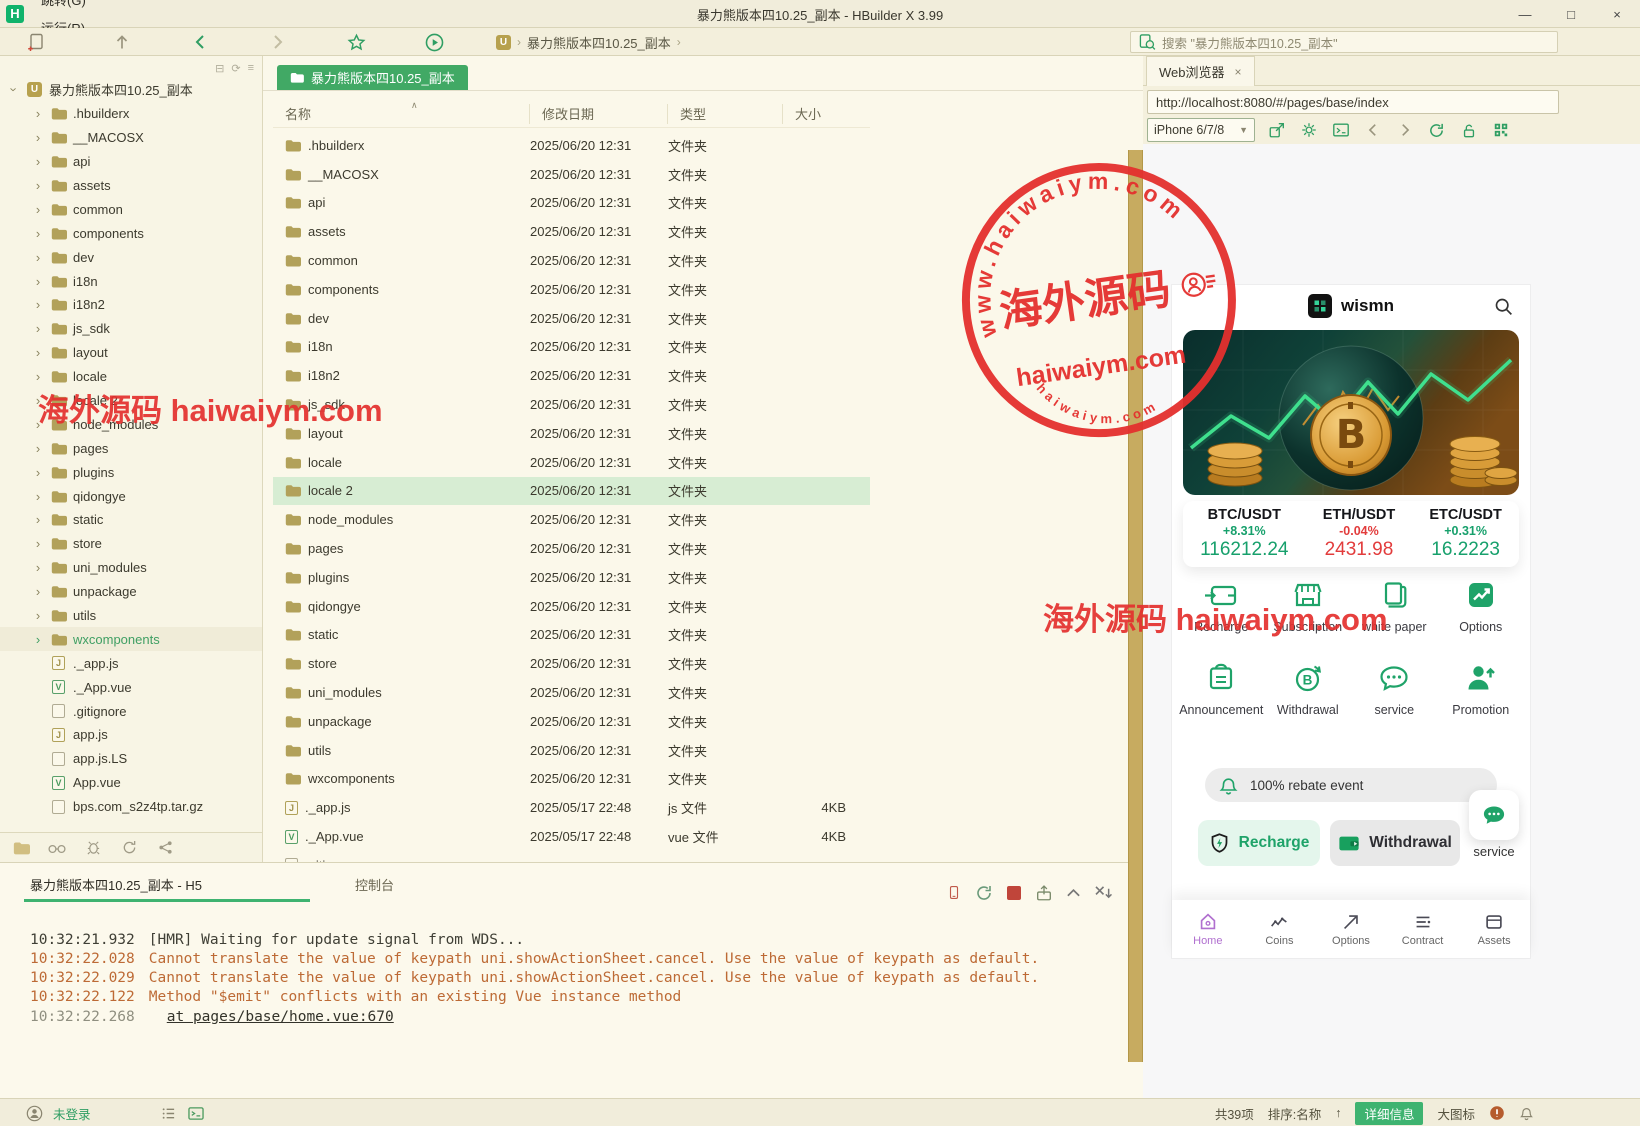  Describe the element at coordinates (1244, 534) in the screenshot. I see `ticker-btc: BTC/USDT +8.31% 116212.24` at that location.